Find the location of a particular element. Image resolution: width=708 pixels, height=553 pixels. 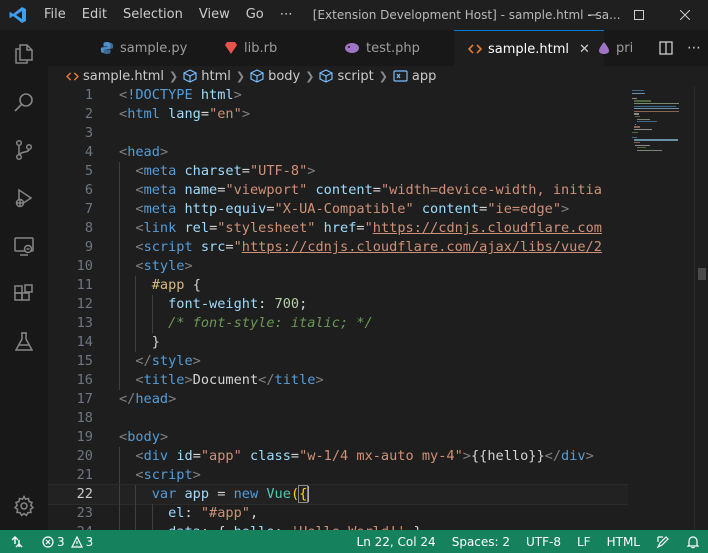

line-number: 19 is located at coordinates (84, 437).